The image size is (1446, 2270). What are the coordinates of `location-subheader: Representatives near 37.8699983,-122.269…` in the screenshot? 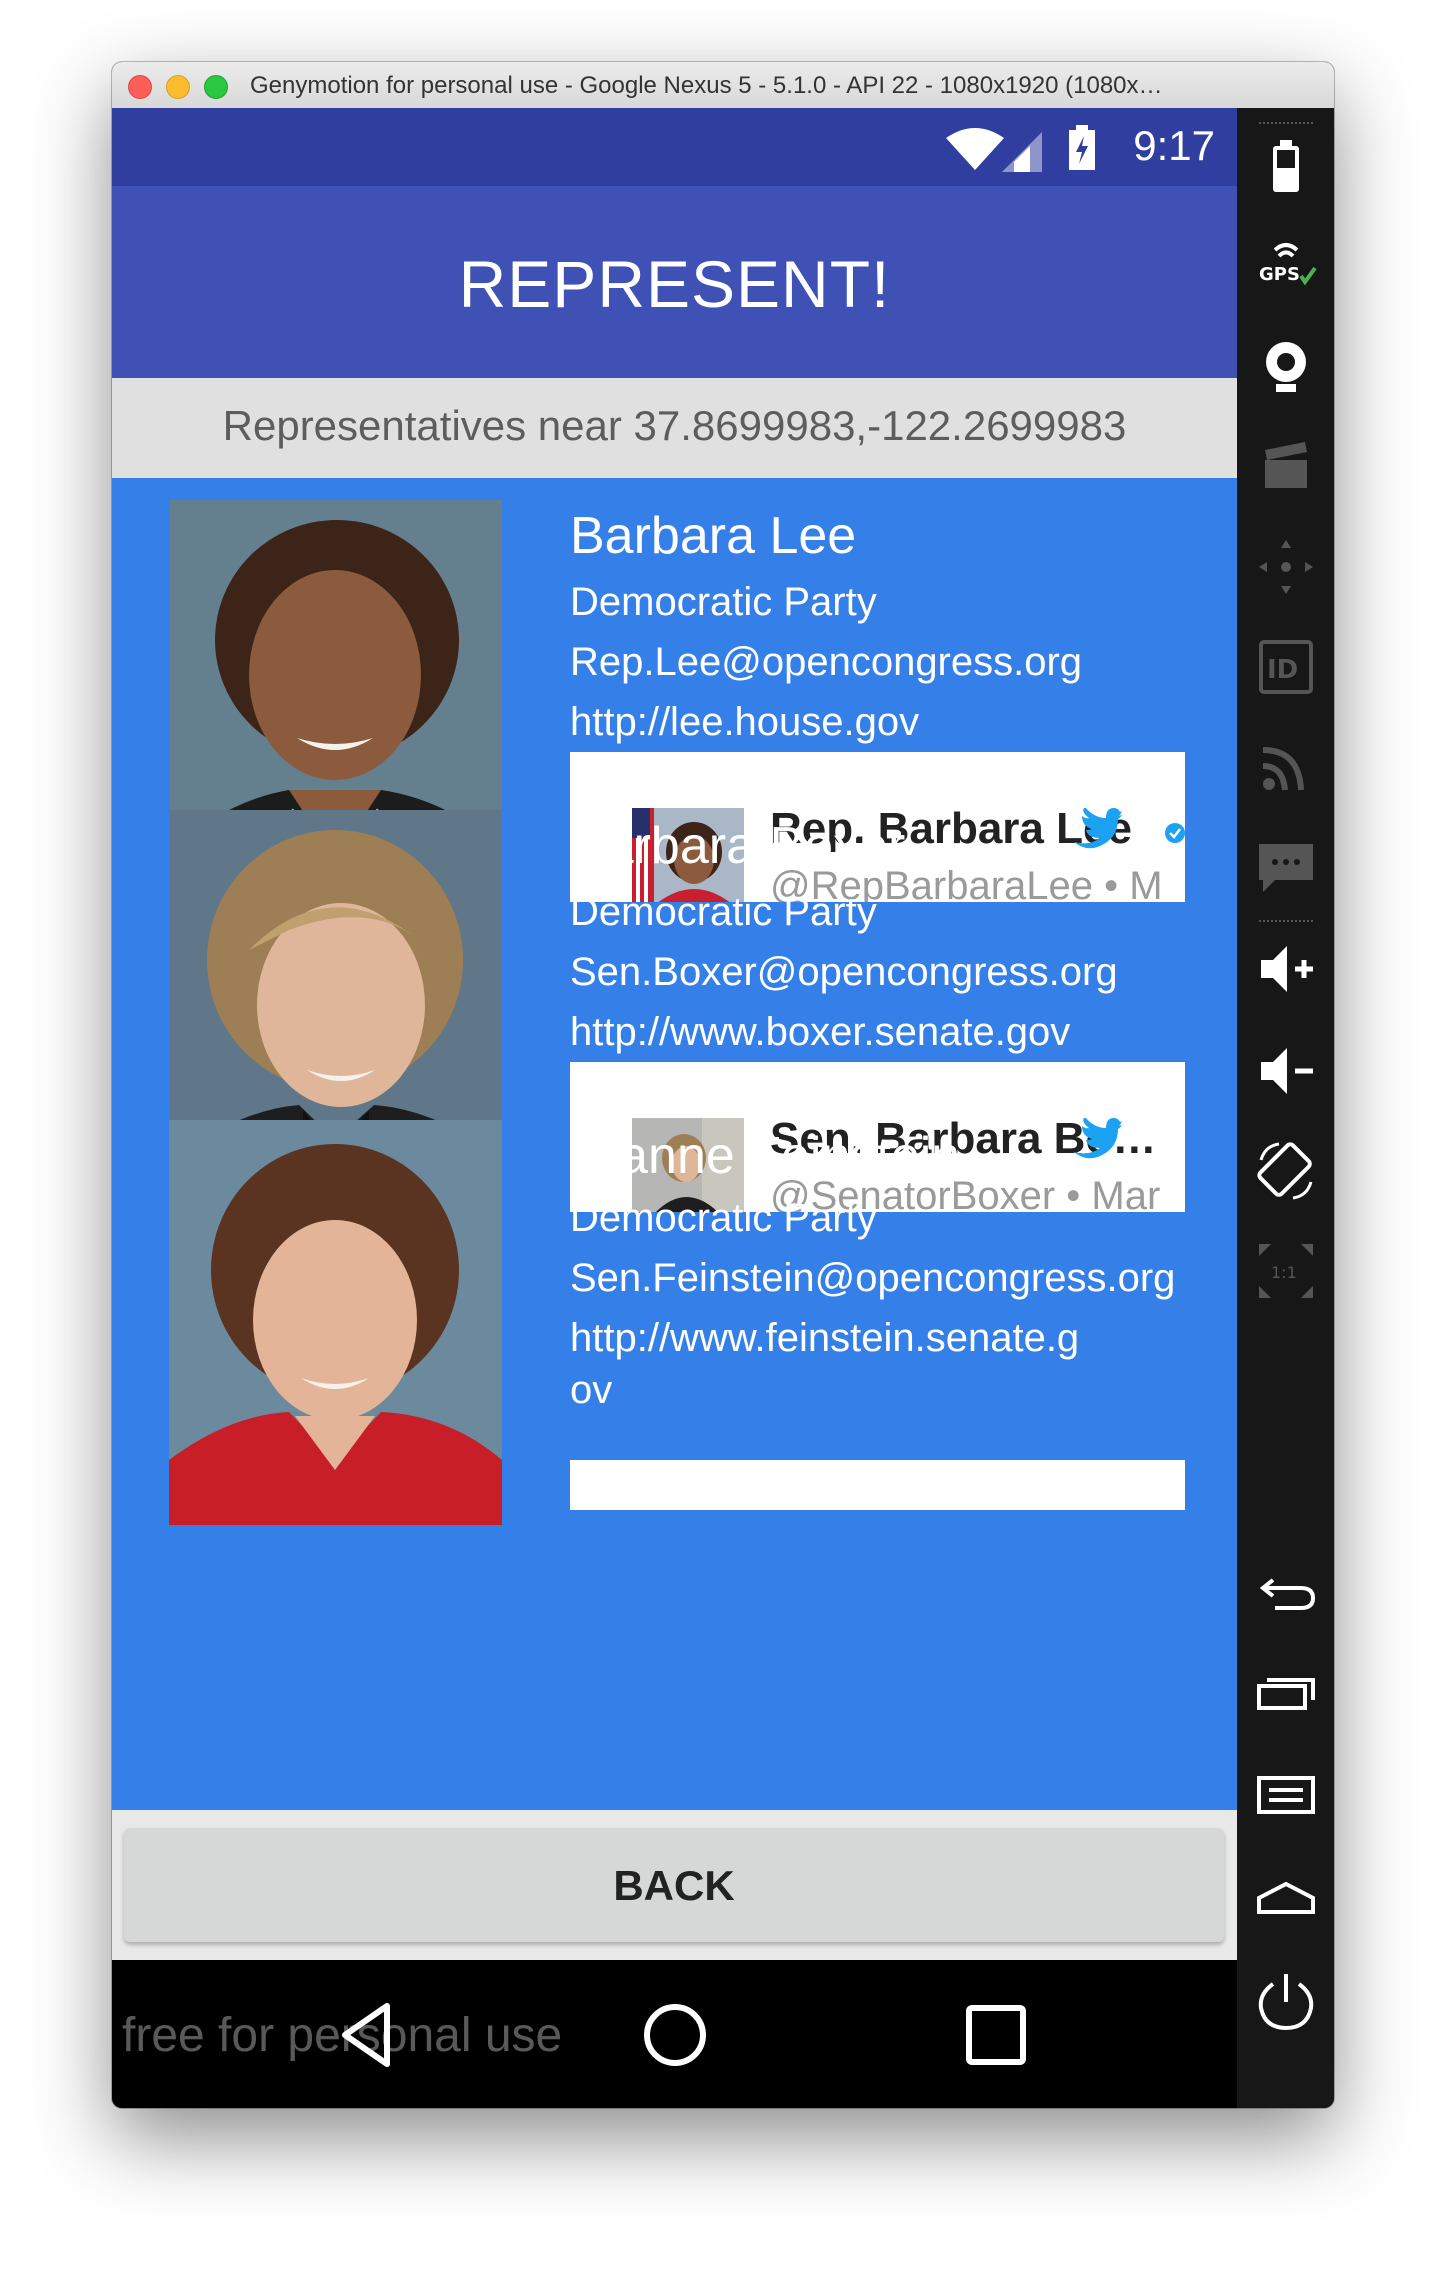 It's located at (674, 428).